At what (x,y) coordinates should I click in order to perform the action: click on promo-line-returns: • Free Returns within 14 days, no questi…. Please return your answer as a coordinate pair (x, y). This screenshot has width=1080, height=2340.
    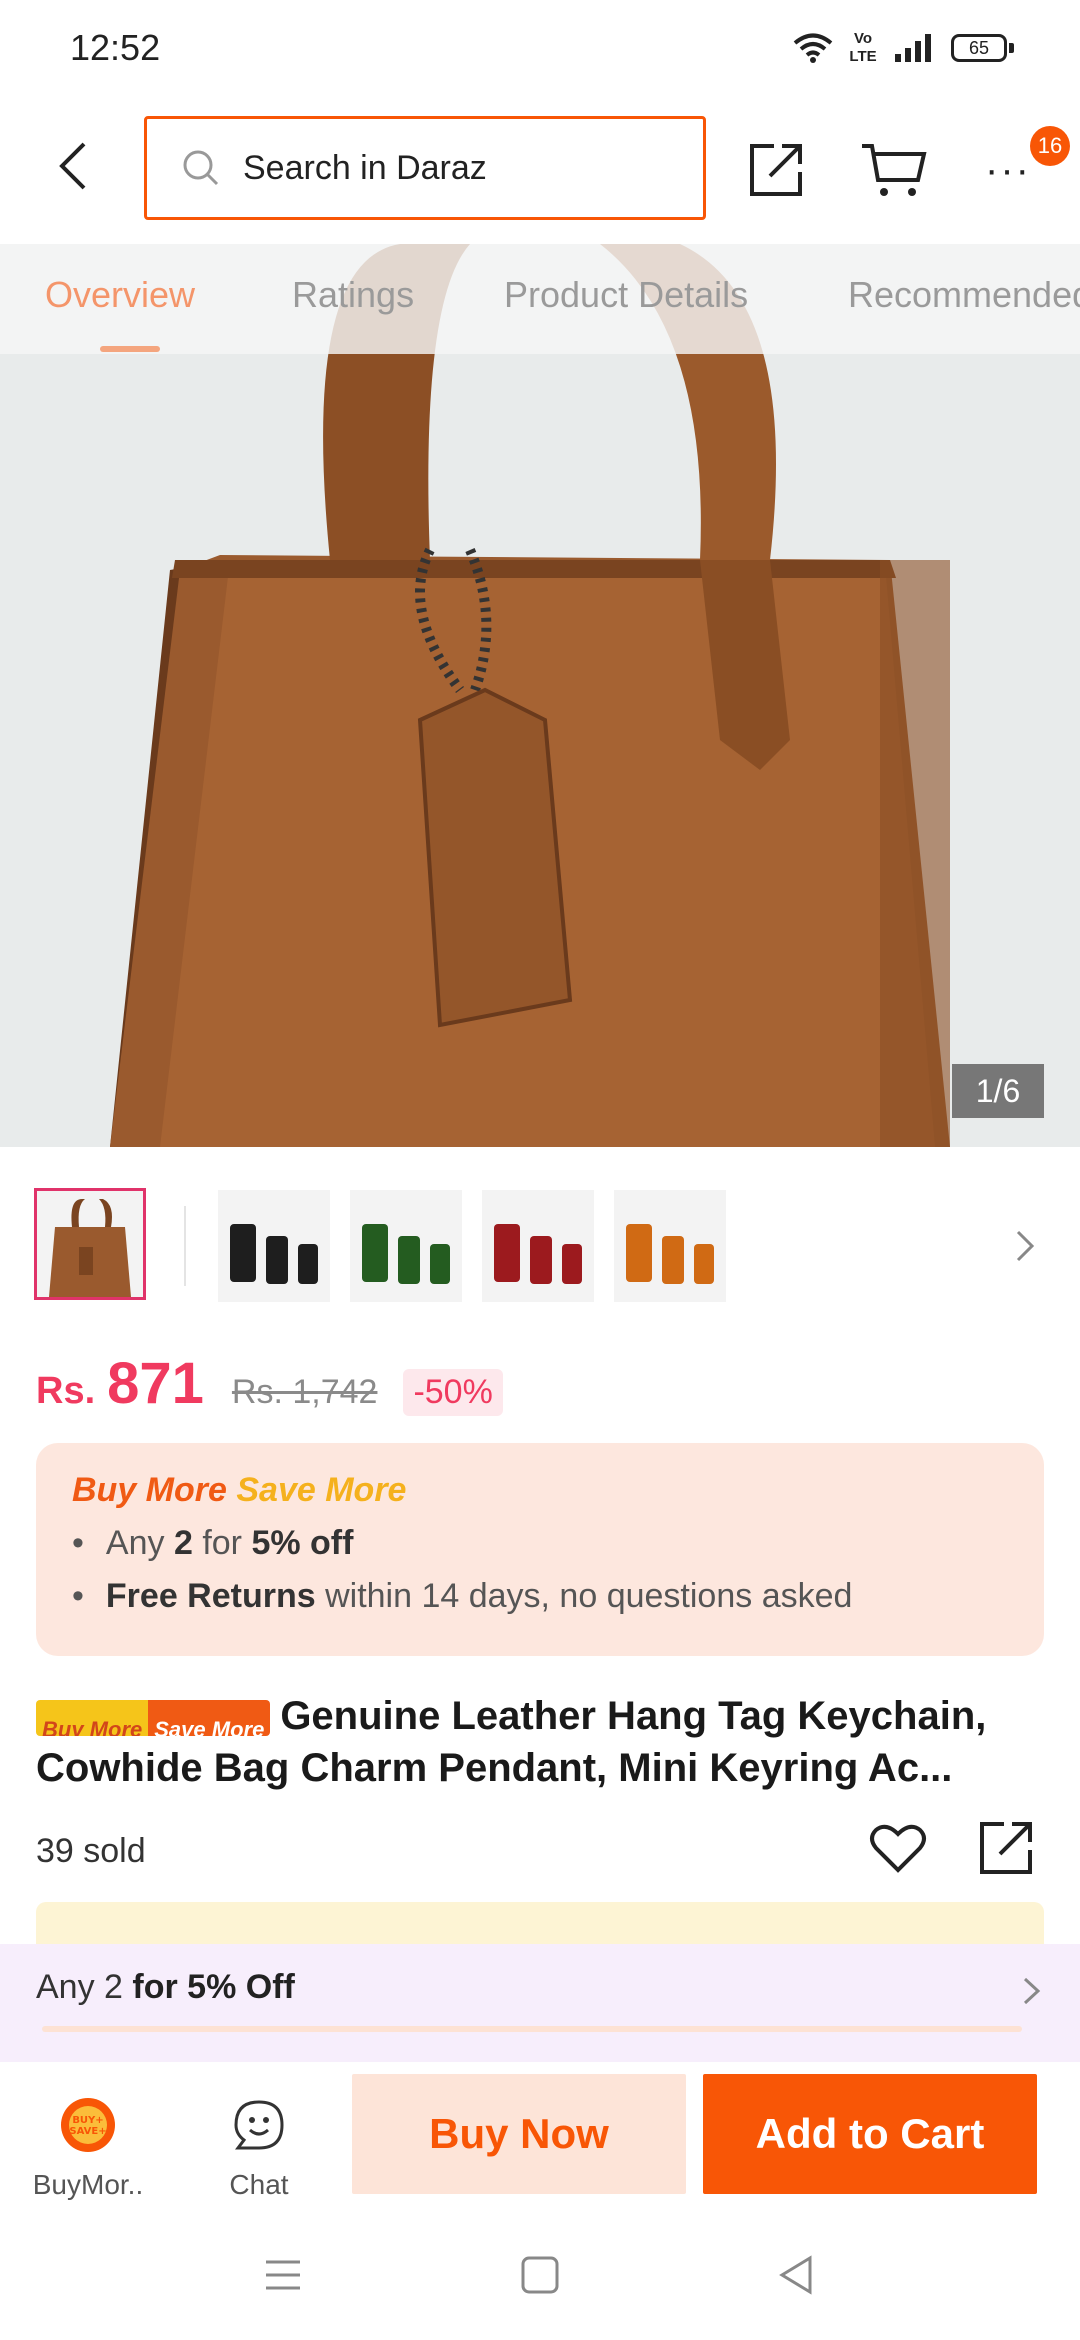
    Looking at the image, I should click on (462, 1596).